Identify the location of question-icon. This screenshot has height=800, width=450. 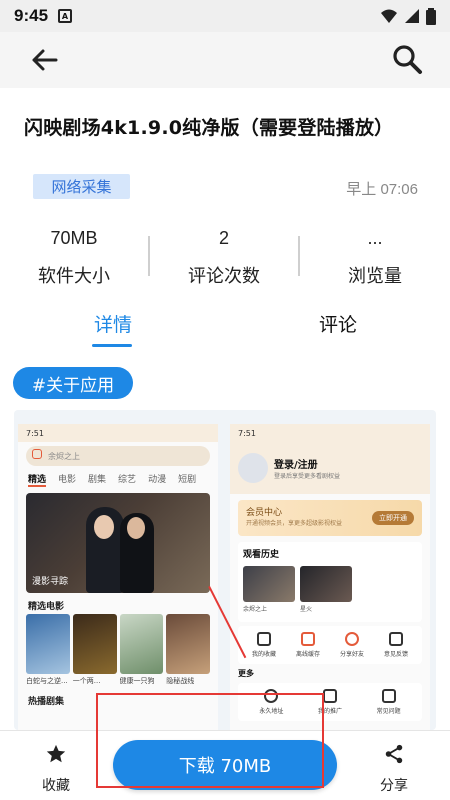
(388, 696).